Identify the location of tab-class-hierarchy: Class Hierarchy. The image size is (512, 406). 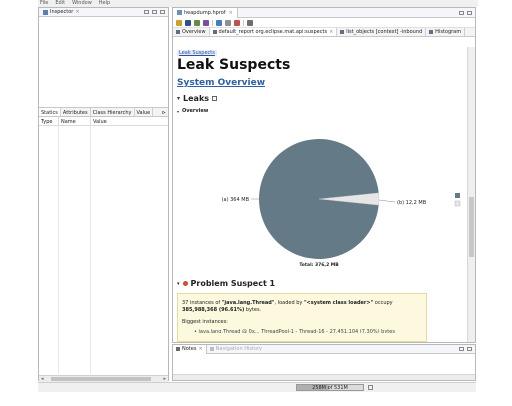
(113, 112).